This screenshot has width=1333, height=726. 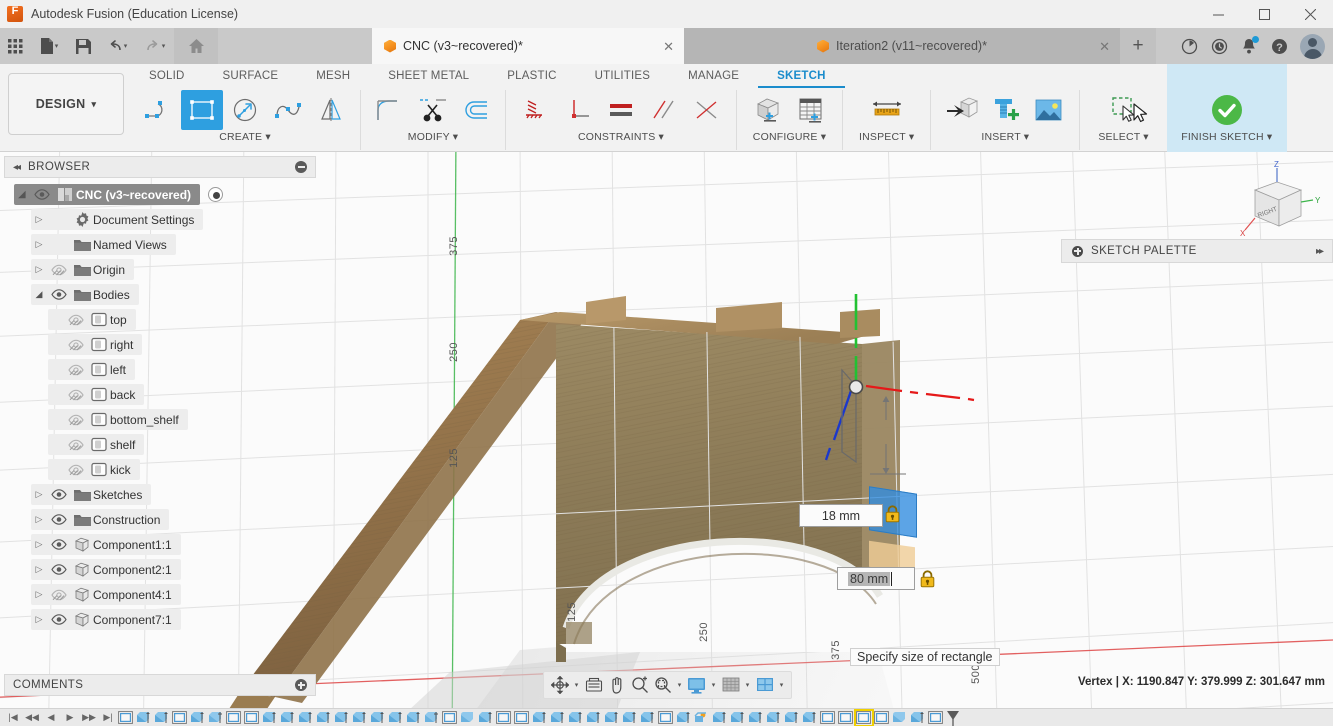 I want to click on browser-node-left: left, so click(x=160, y=369).